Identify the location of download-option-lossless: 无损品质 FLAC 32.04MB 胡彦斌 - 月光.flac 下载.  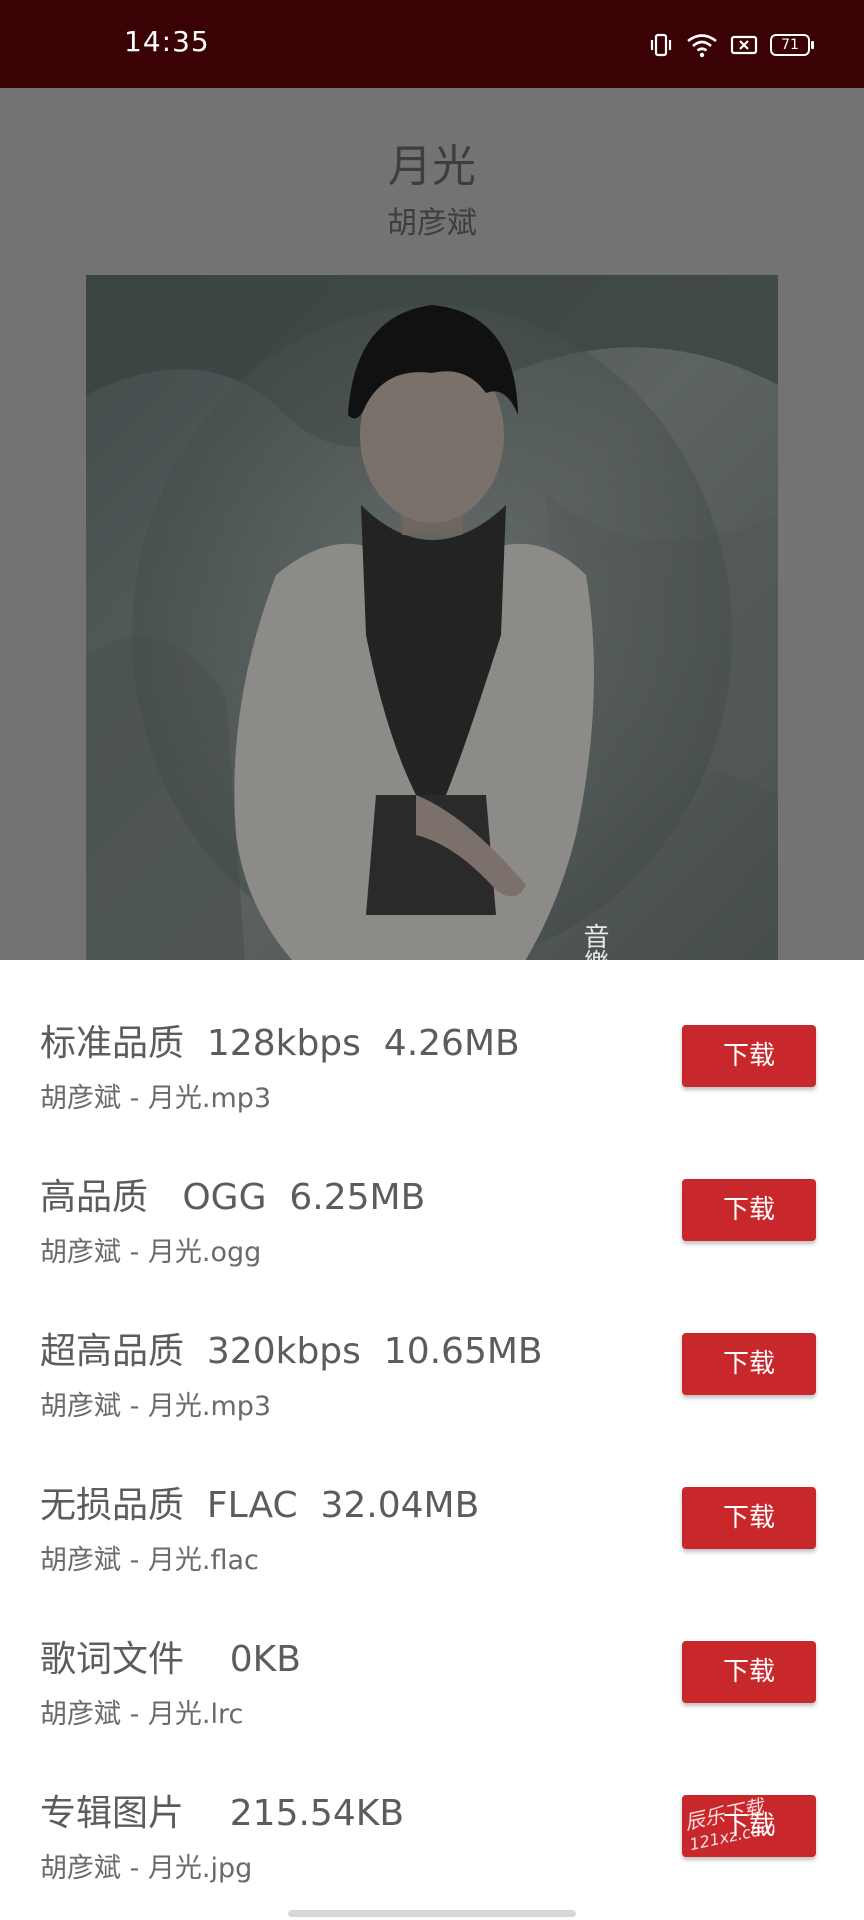
(432, 1499).